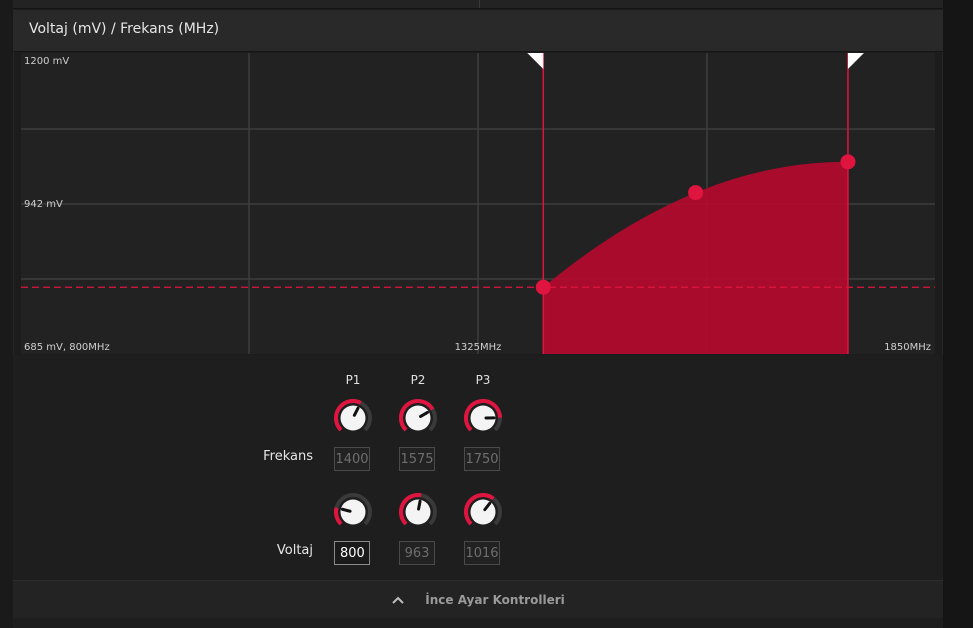  Describe the element at coordinates (482, 553) in the screenshot. I see `voltaj-p3-input` at that location.